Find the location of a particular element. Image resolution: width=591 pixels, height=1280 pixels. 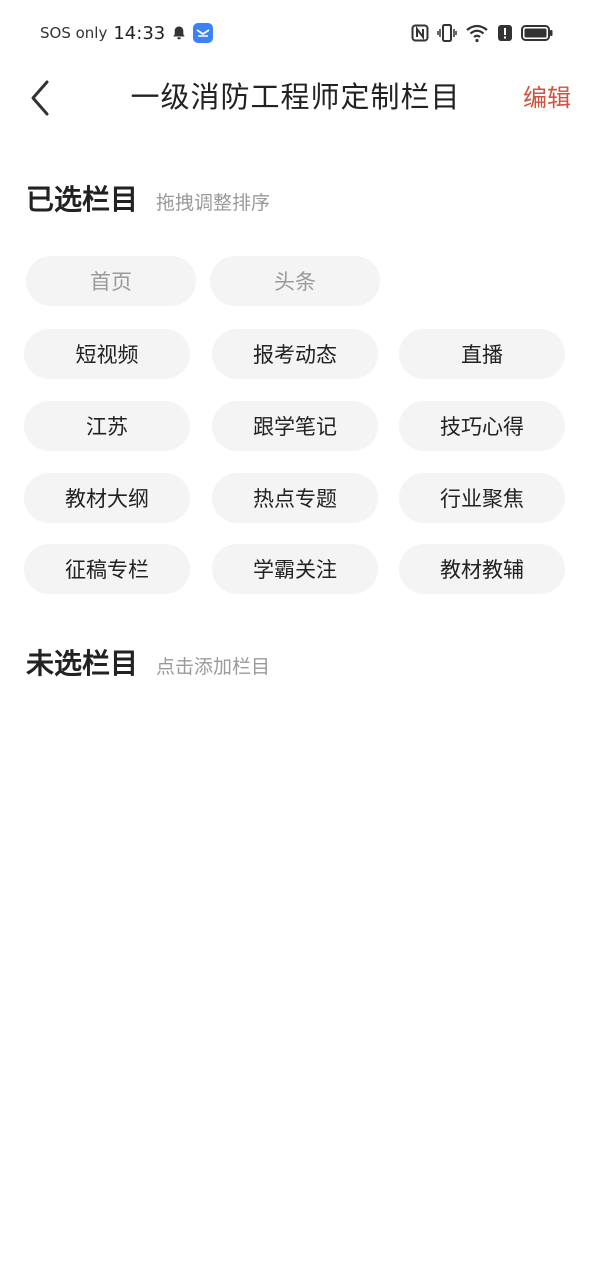

selected-section-title: 已选栏目 is located at coordinates (82, 199).